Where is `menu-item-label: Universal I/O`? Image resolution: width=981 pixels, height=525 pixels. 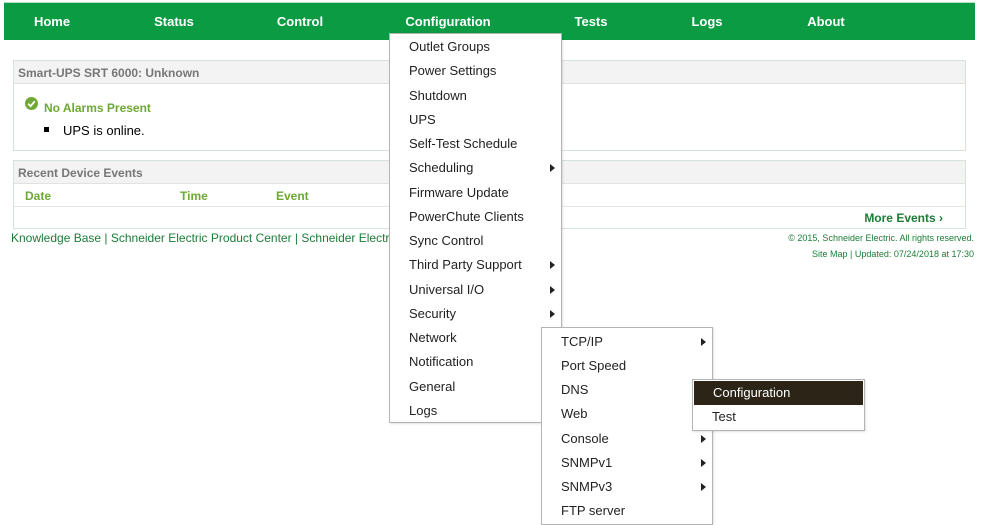
menu-item-label: Universal I/O is located at coordinates (447, 289).